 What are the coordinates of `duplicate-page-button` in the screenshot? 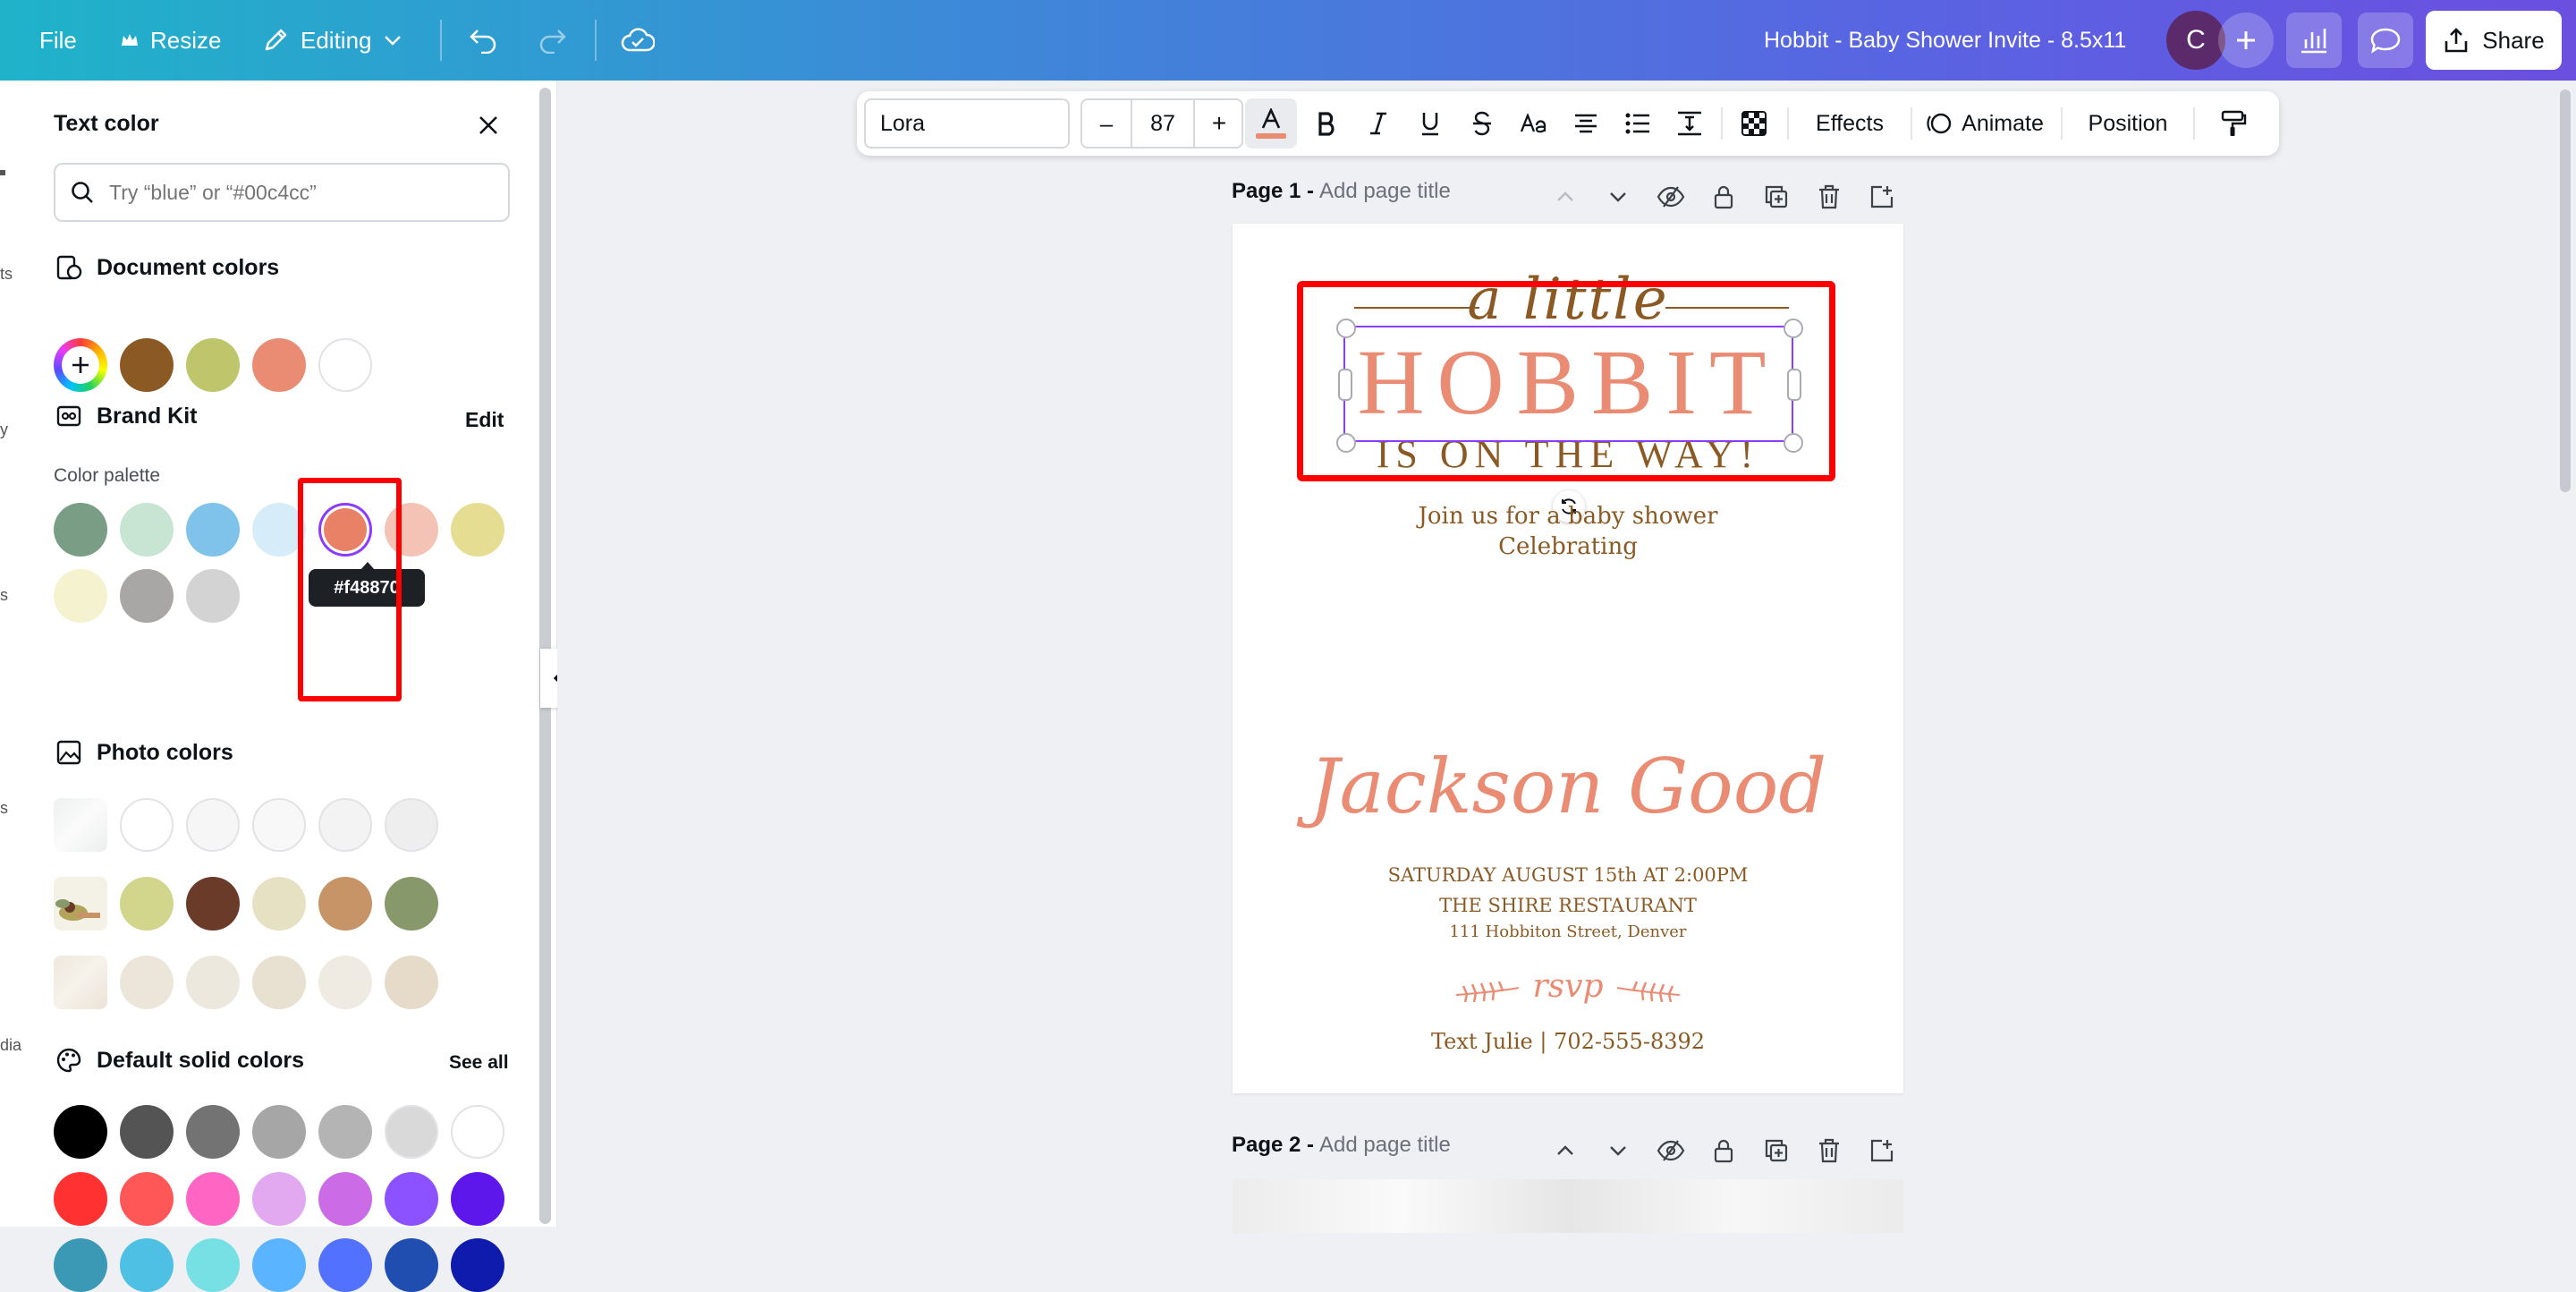 It's located at (1776, 1151).